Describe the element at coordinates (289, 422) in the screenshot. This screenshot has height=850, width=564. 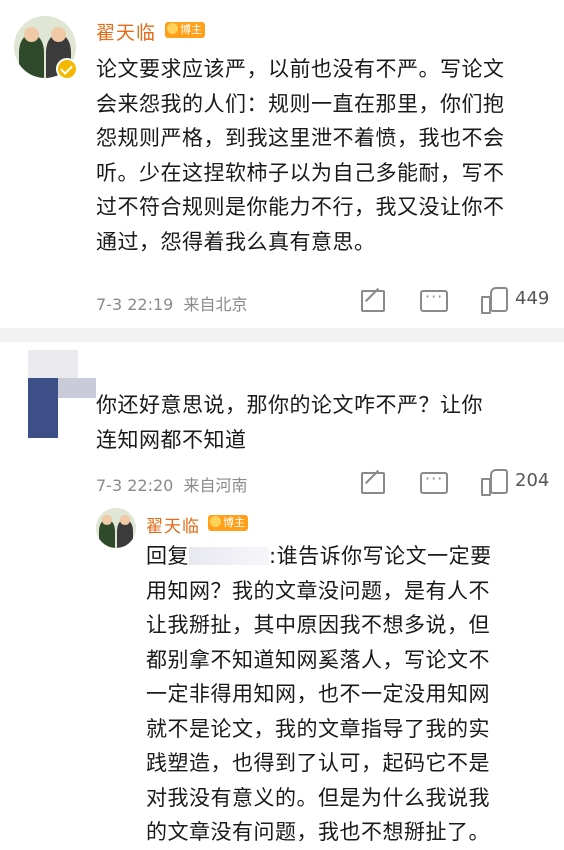
I see `comment-text: 你还好意思说，那你的论文咋不严？让你 连知网都不知道` at that location.